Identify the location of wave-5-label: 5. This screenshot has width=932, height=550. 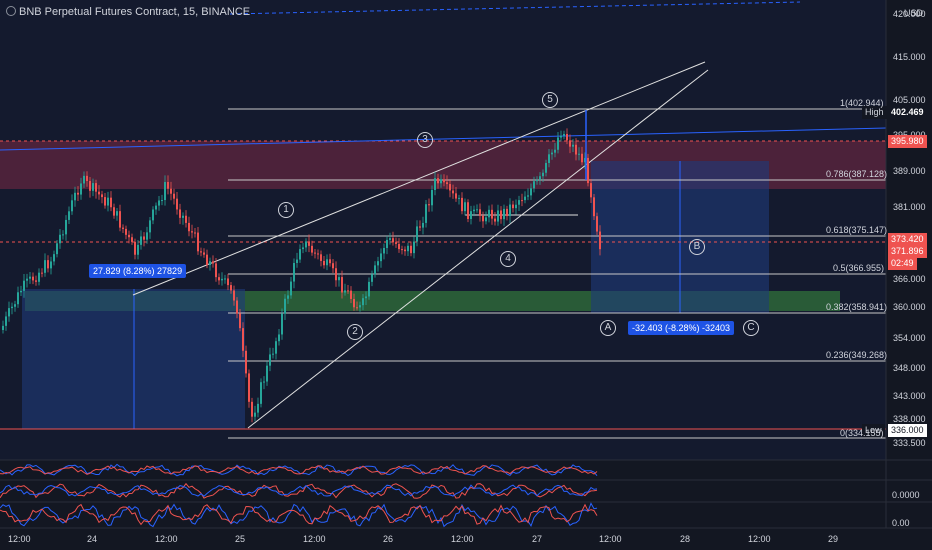
(550, 100).